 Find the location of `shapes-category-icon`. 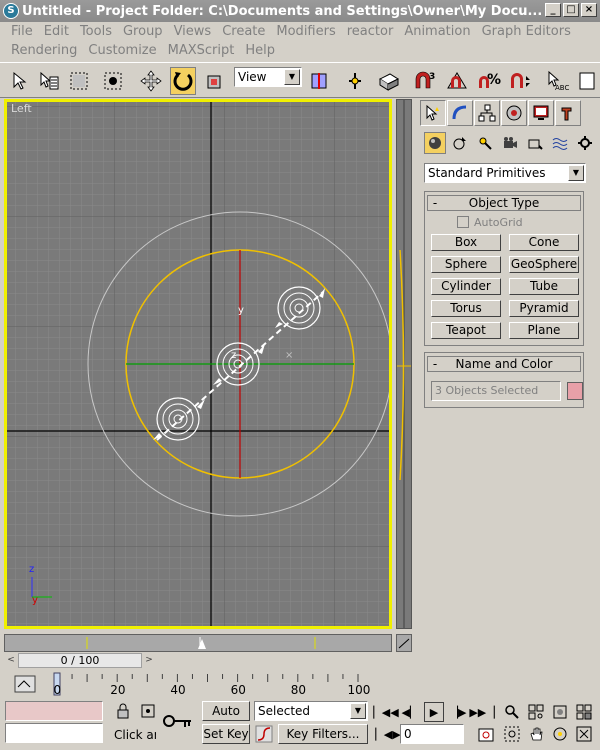

shapes-category-icon is located at coordinates (460, 143).